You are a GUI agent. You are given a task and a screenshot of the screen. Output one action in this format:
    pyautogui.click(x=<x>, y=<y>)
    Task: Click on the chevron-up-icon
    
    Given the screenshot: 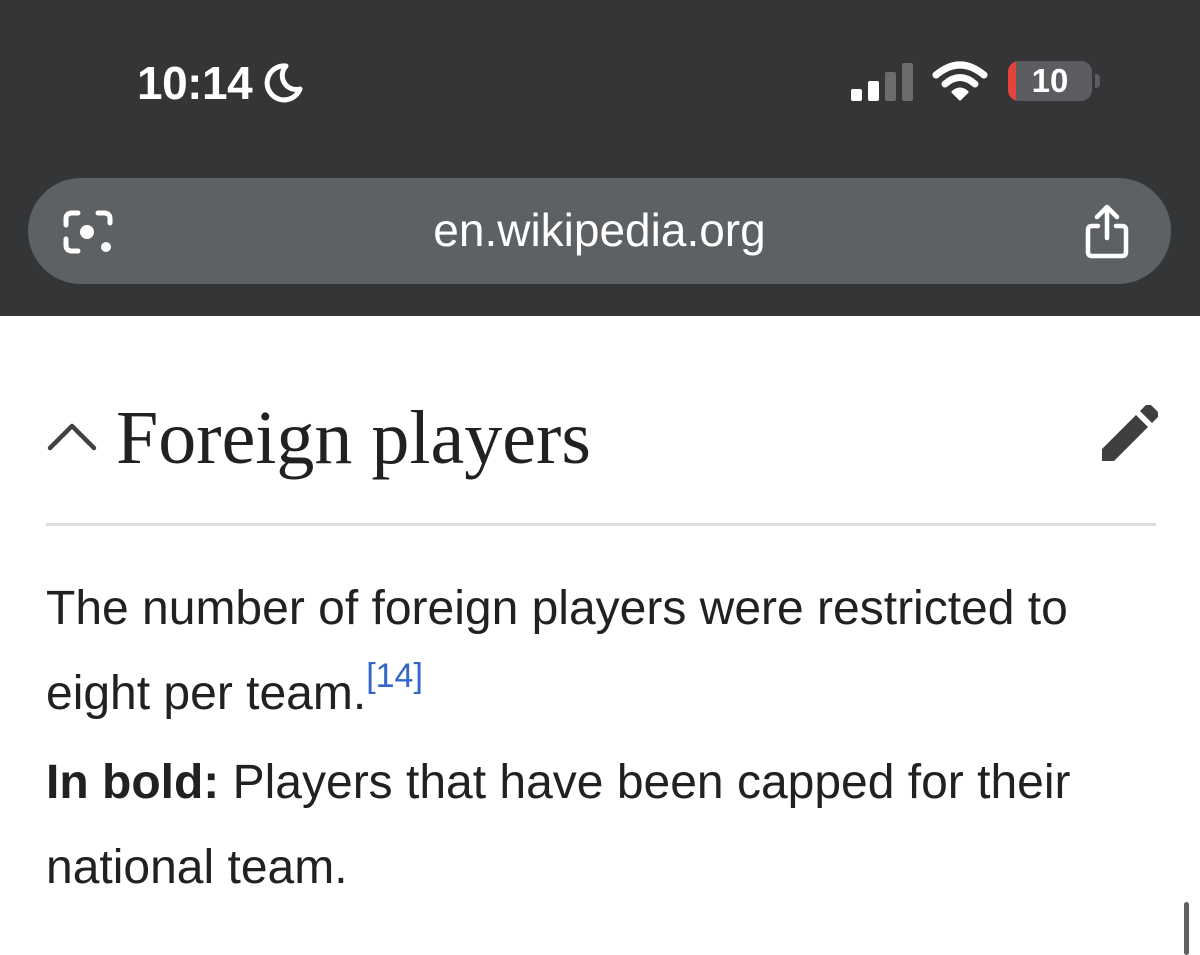 What is the action you would take?
    pyautogui.click(x=72, y=436)
    